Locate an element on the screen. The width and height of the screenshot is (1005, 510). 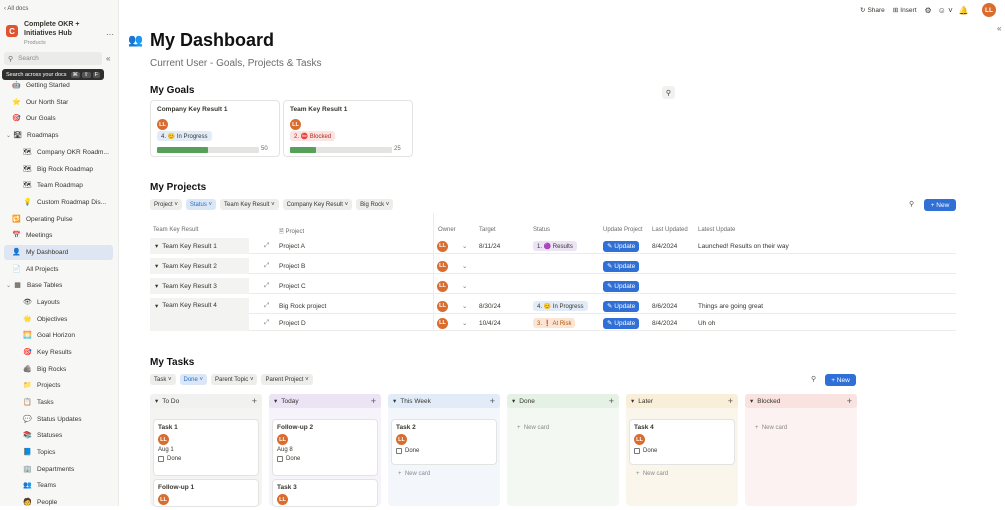
task-card: Task 2 LL Done is located at coordinates (444, 442).